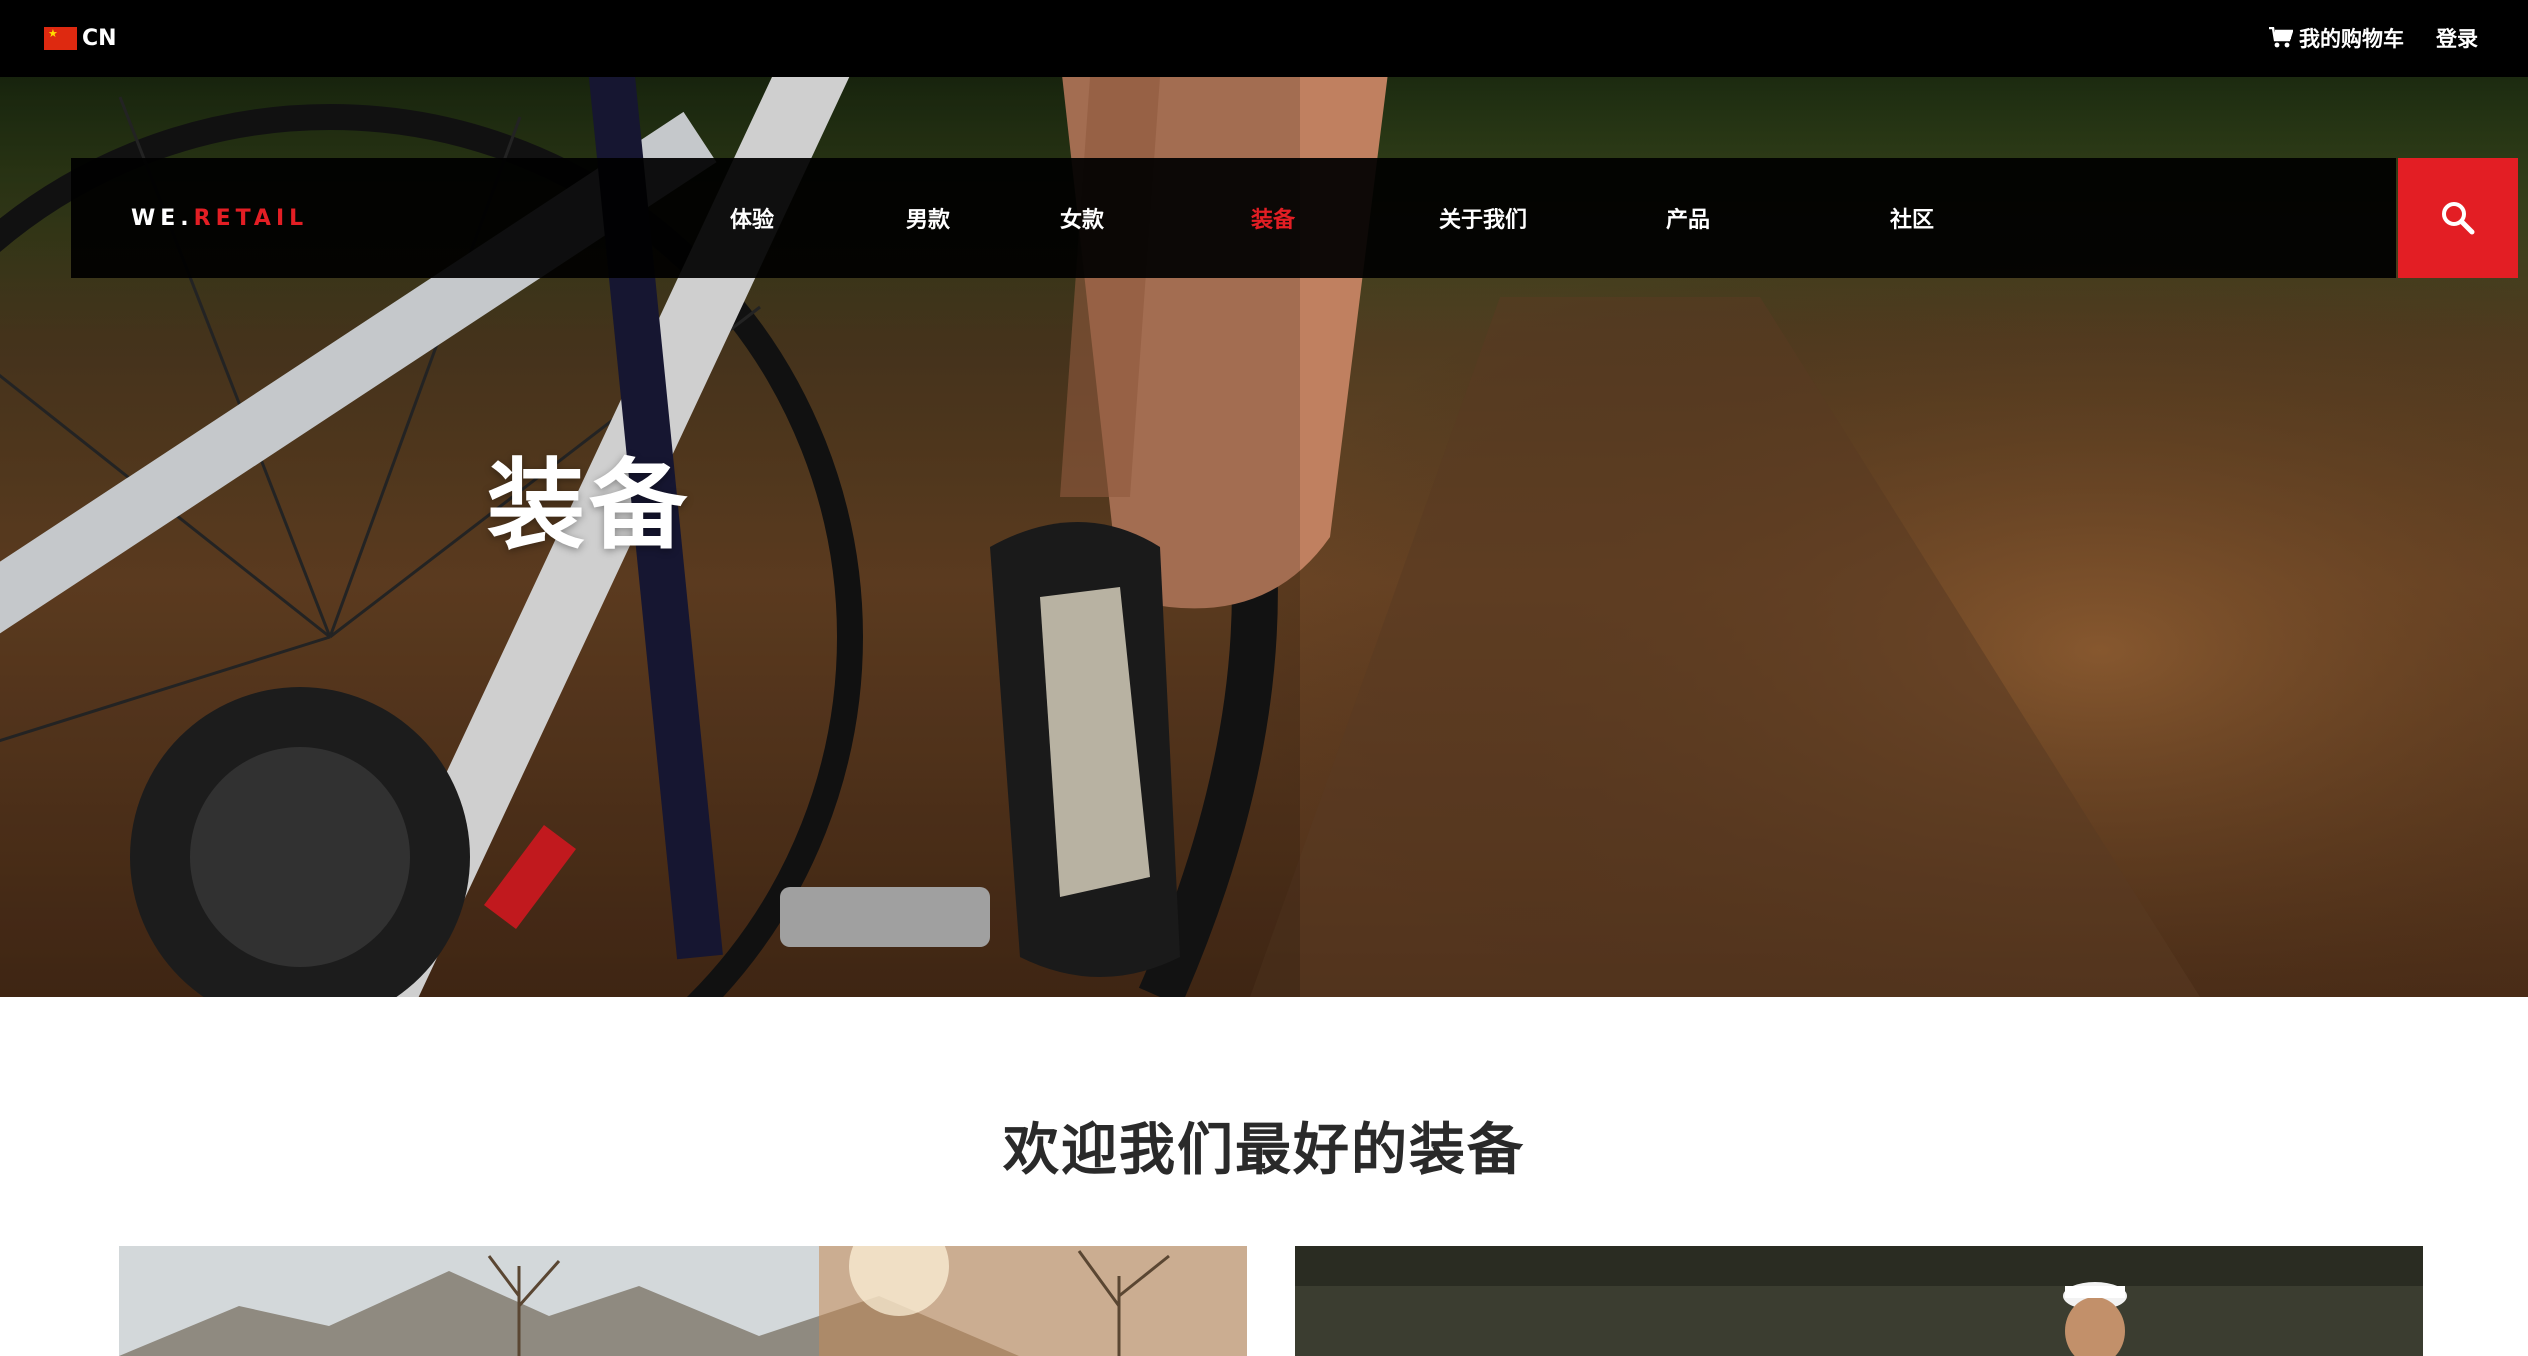 This screenshot has height=1356, width=2528. What do you see at coordinates (1912, 218) in the screenshot?
I see `nav-item-community: 社区` at bounding box center [1912, 218].